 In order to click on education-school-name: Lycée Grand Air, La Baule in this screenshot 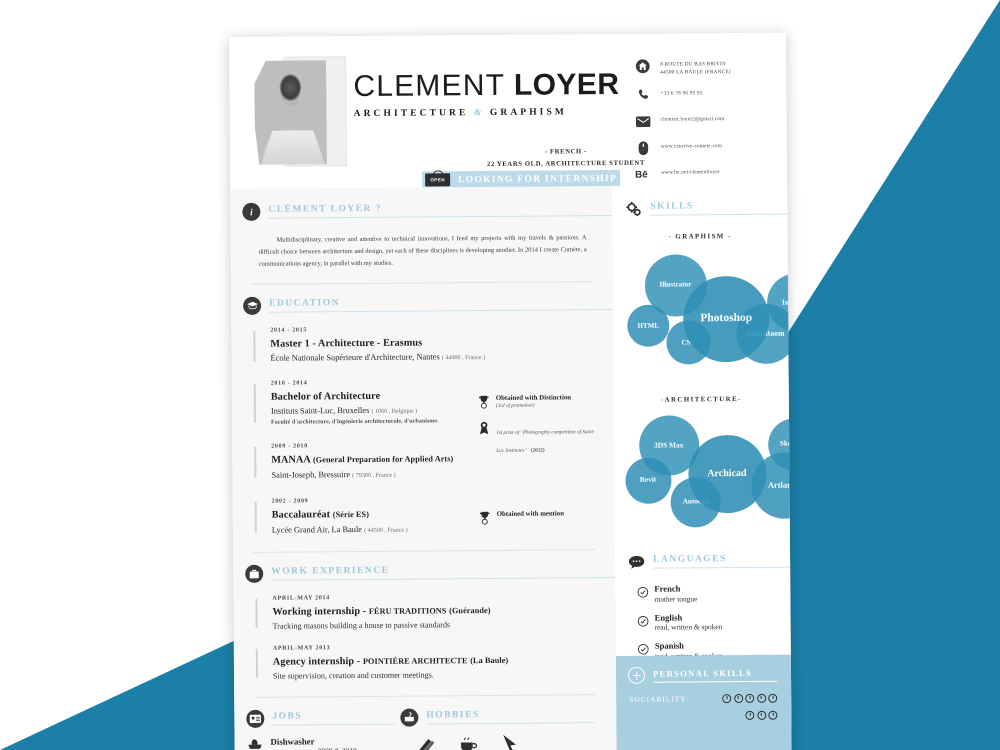, I will do `click(317, 530)`.